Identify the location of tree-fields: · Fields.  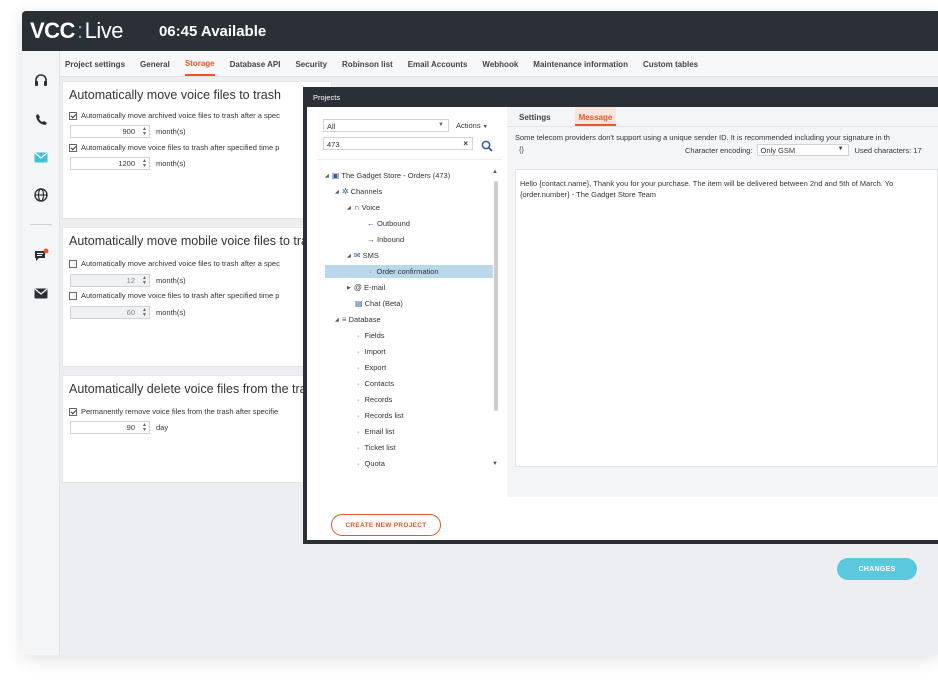
(371, 335).